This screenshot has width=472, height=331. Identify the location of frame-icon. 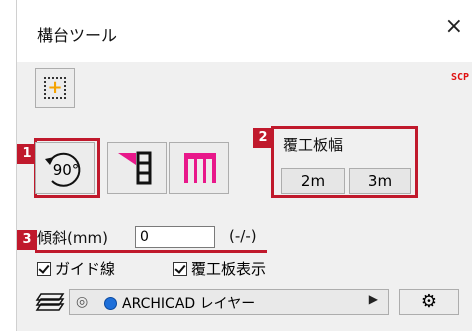
(200, 168).